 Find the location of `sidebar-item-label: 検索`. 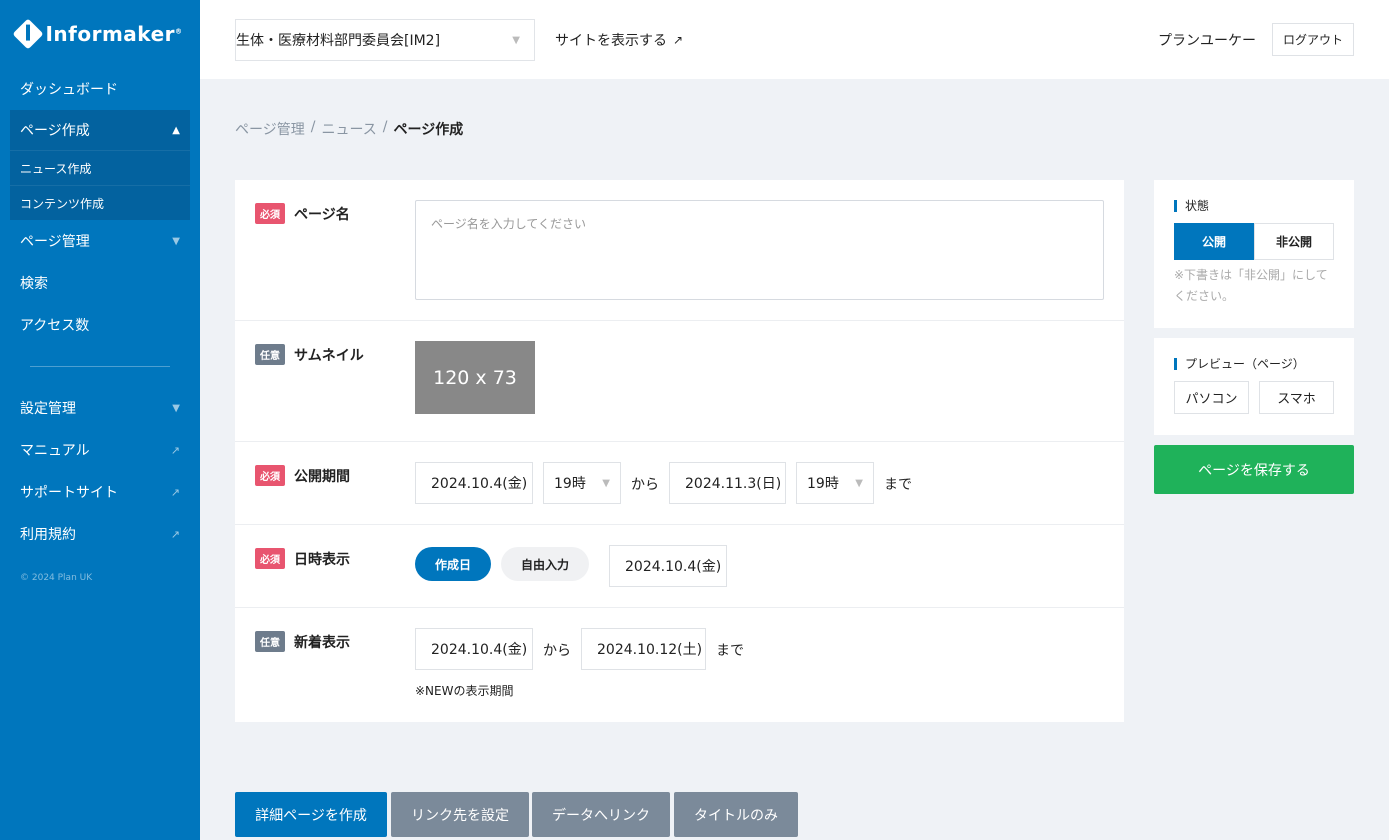

sidebar-item-label: 検索 is located at coordinates (34, 284).